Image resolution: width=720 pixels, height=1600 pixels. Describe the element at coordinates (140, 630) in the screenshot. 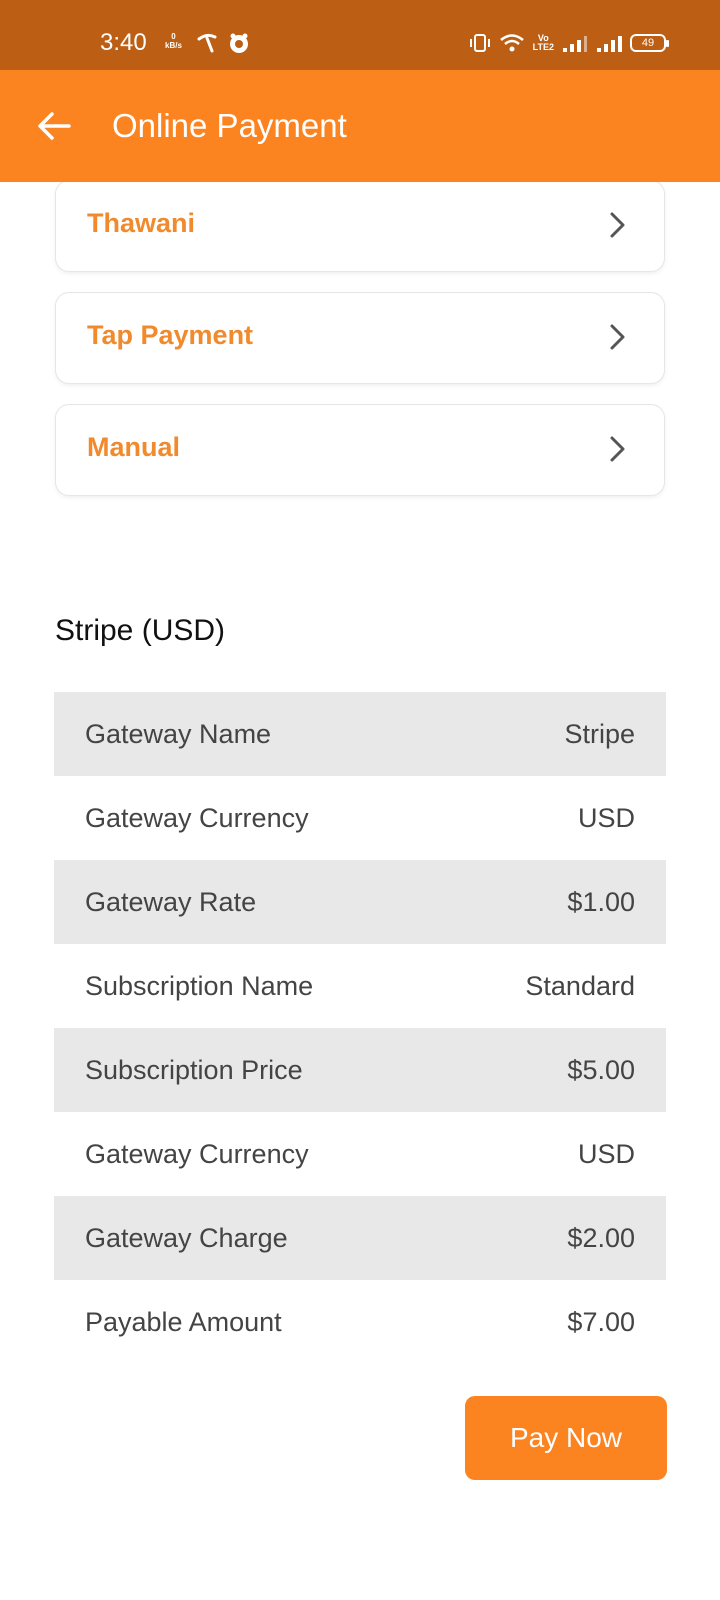

I see `gateway-section-title: Stripe (USD)` at that location.